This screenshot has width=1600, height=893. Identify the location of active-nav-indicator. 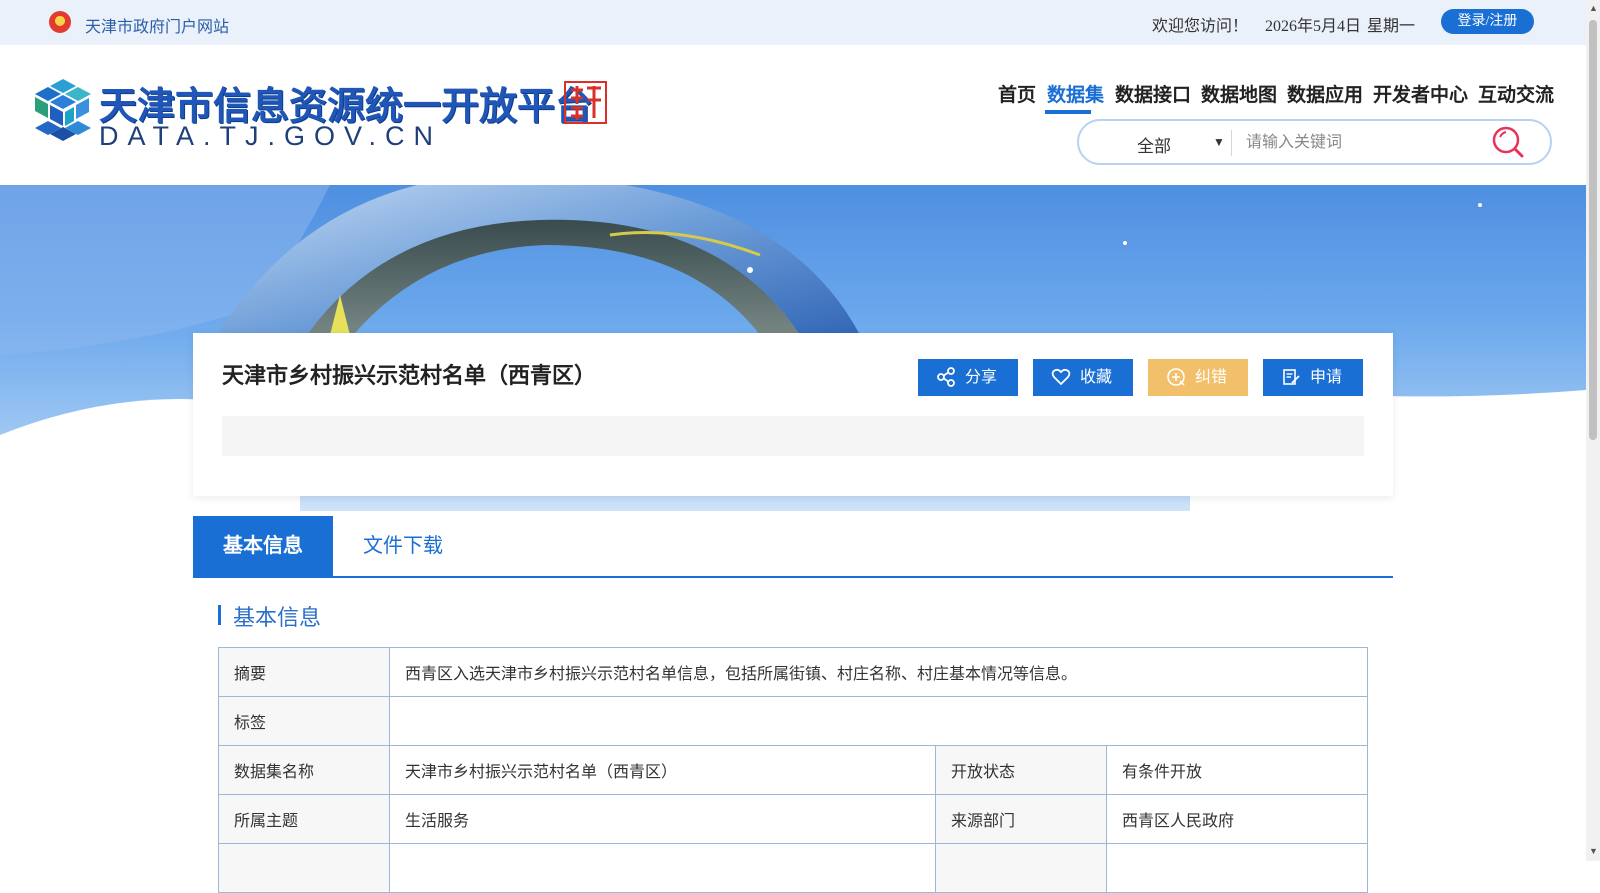
(1068, 112).